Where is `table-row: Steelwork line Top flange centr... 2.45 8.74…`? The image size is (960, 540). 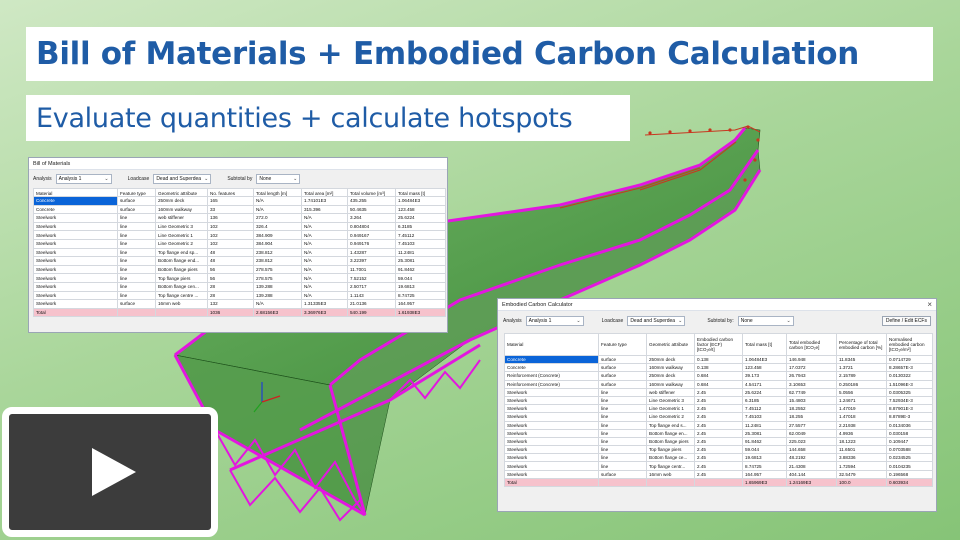
table-row: Steelwork line Top flange centr... 2.45 8.74… is located at coordinates (718, 466).